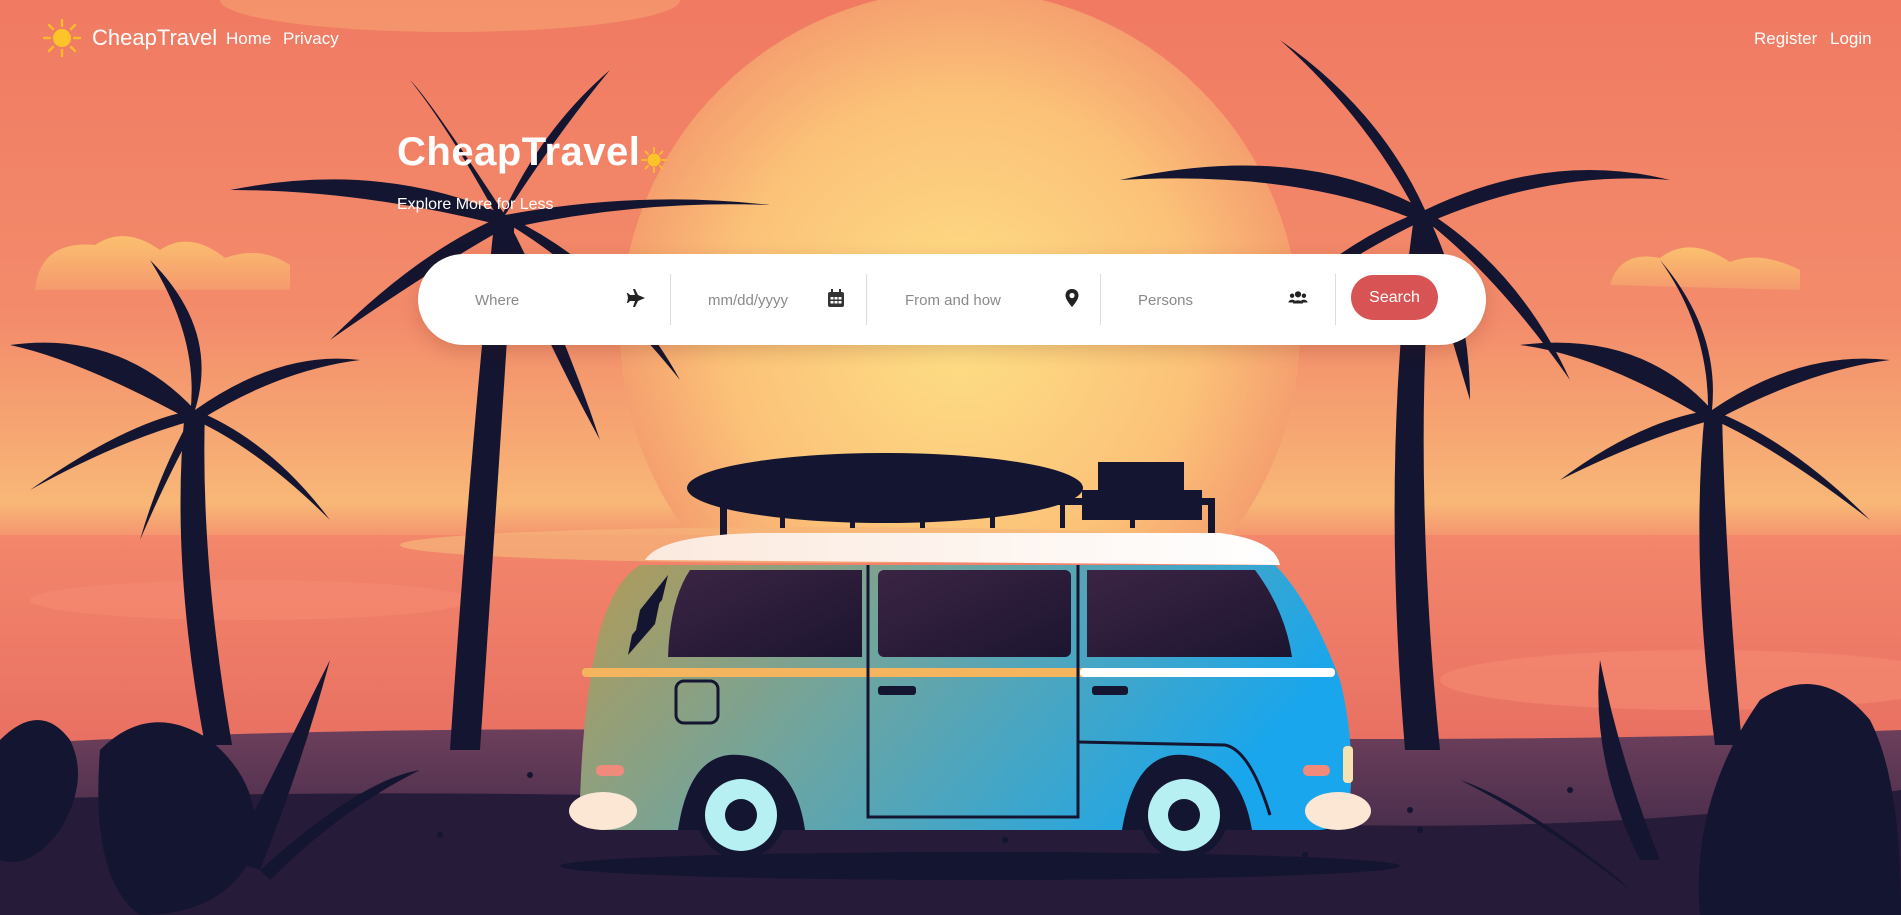 This screenshot has width=1901, height=915. What do you see at coordinates (950, 40) in the screenshot?
I see `top-navbar: CheapTravel Home Privacy Register Login` at bounding box center [950, 40].